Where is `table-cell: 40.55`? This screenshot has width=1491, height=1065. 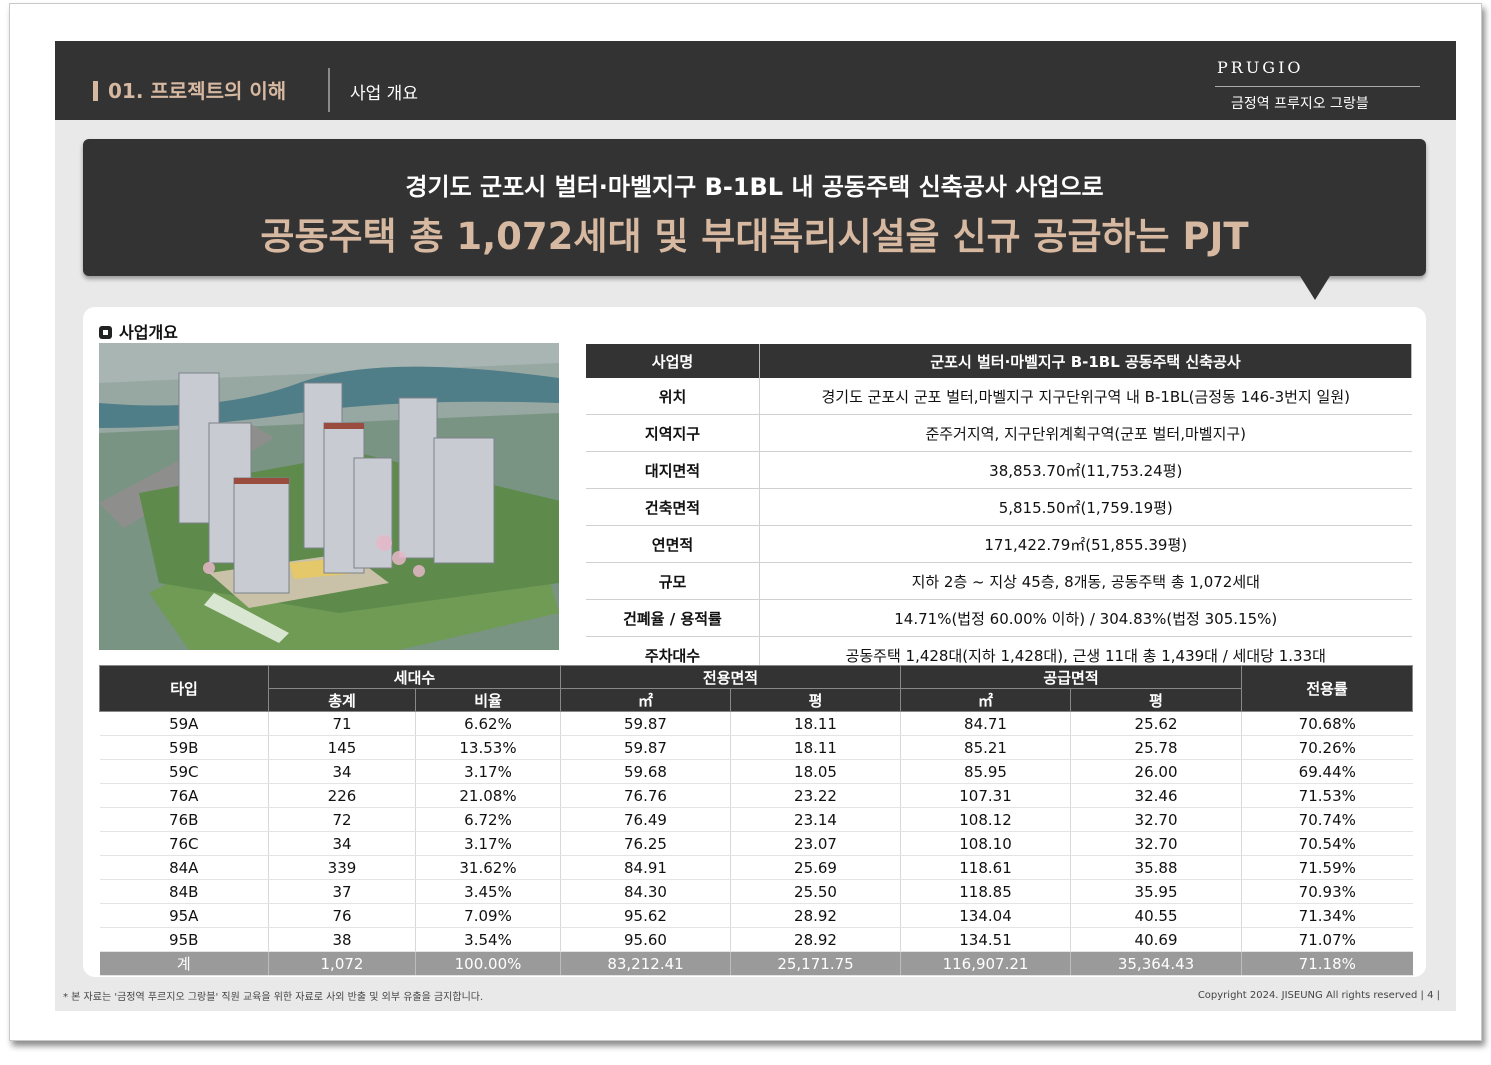 table-cell: 40.55 is located at coordinates (1156, 915).